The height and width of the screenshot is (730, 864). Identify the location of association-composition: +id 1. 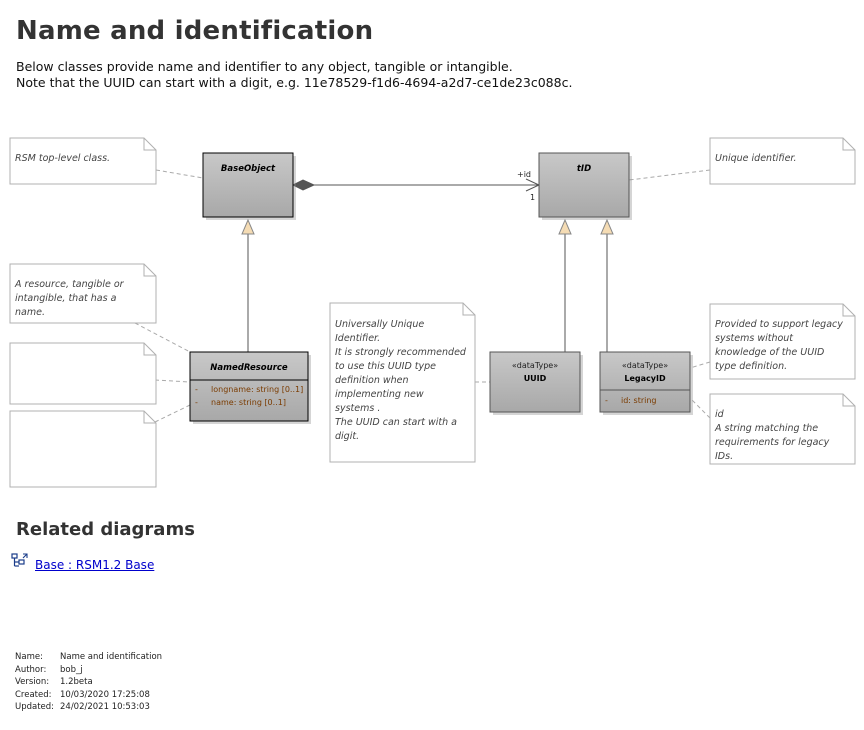
(416, 186).